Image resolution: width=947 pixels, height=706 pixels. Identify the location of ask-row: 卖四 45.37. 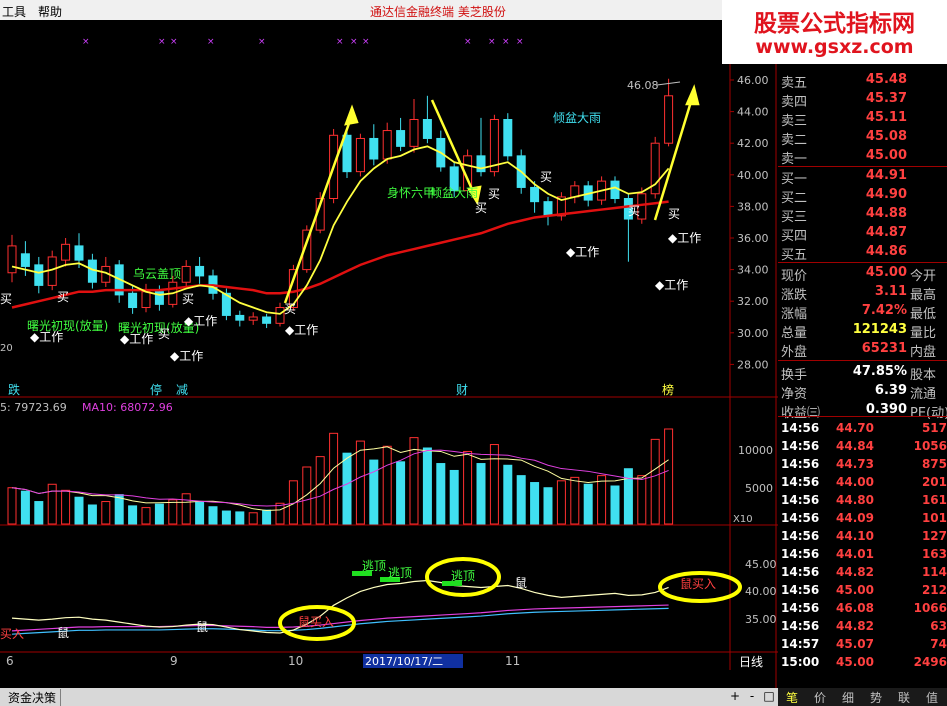
(862, 100).